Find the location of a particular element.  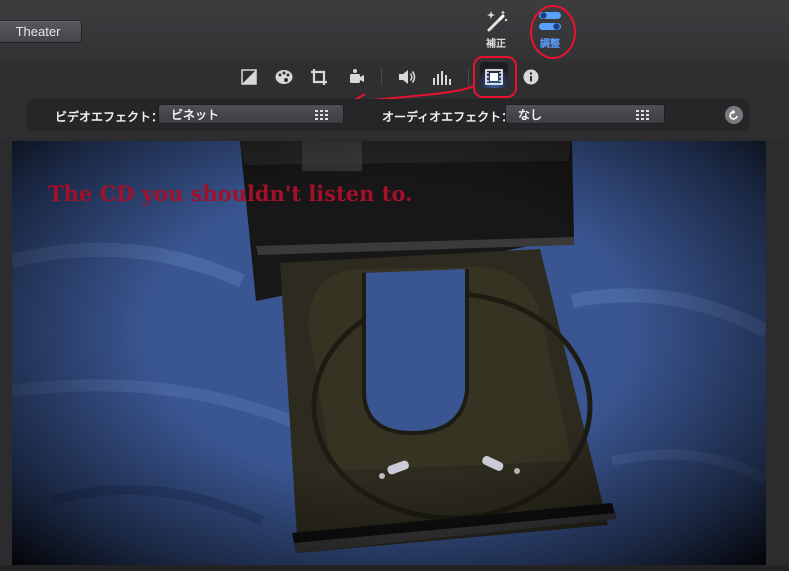

audio-effect-popup: なし is located at coordinates (585, 114).